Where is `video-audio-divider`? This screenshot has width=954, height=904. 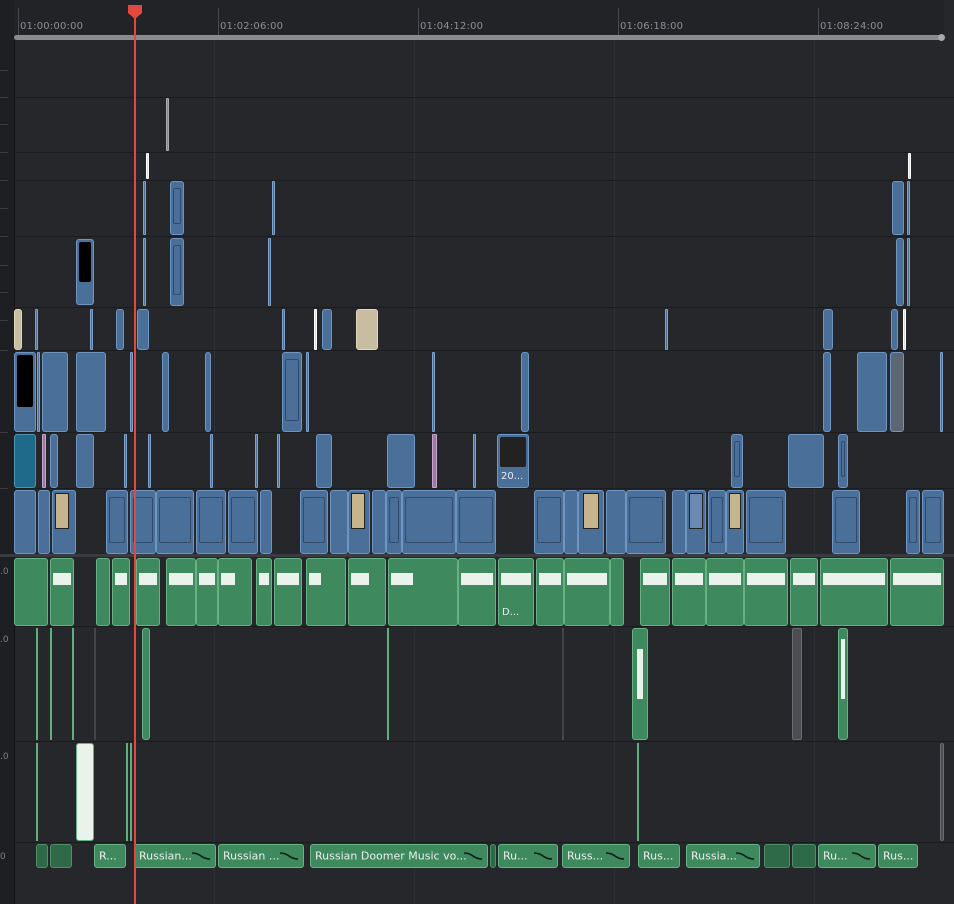 video-audio-divider is located at coordinates (477, 555).